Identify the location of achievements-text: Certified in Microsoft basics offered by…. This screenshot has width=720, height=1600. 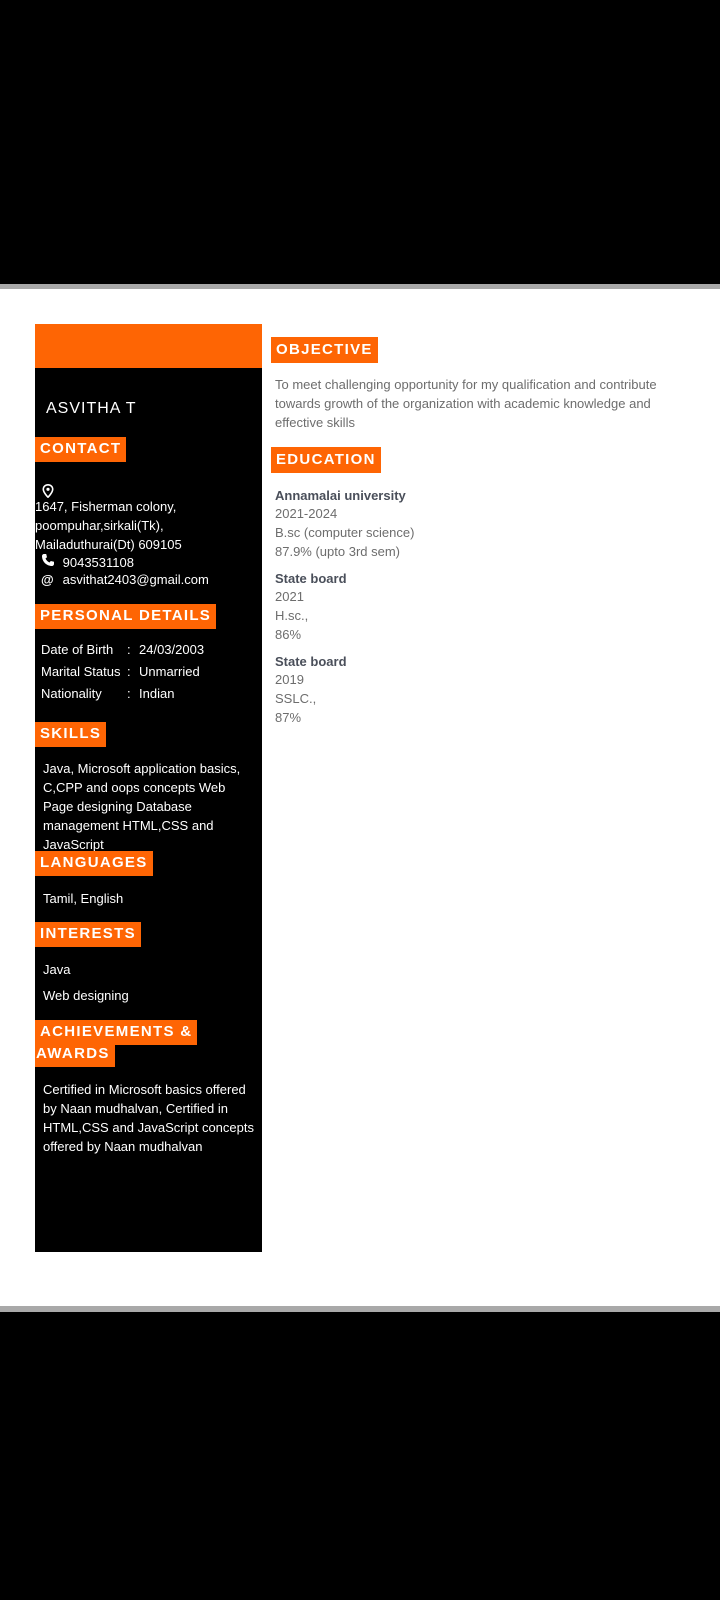
(148, 1118).